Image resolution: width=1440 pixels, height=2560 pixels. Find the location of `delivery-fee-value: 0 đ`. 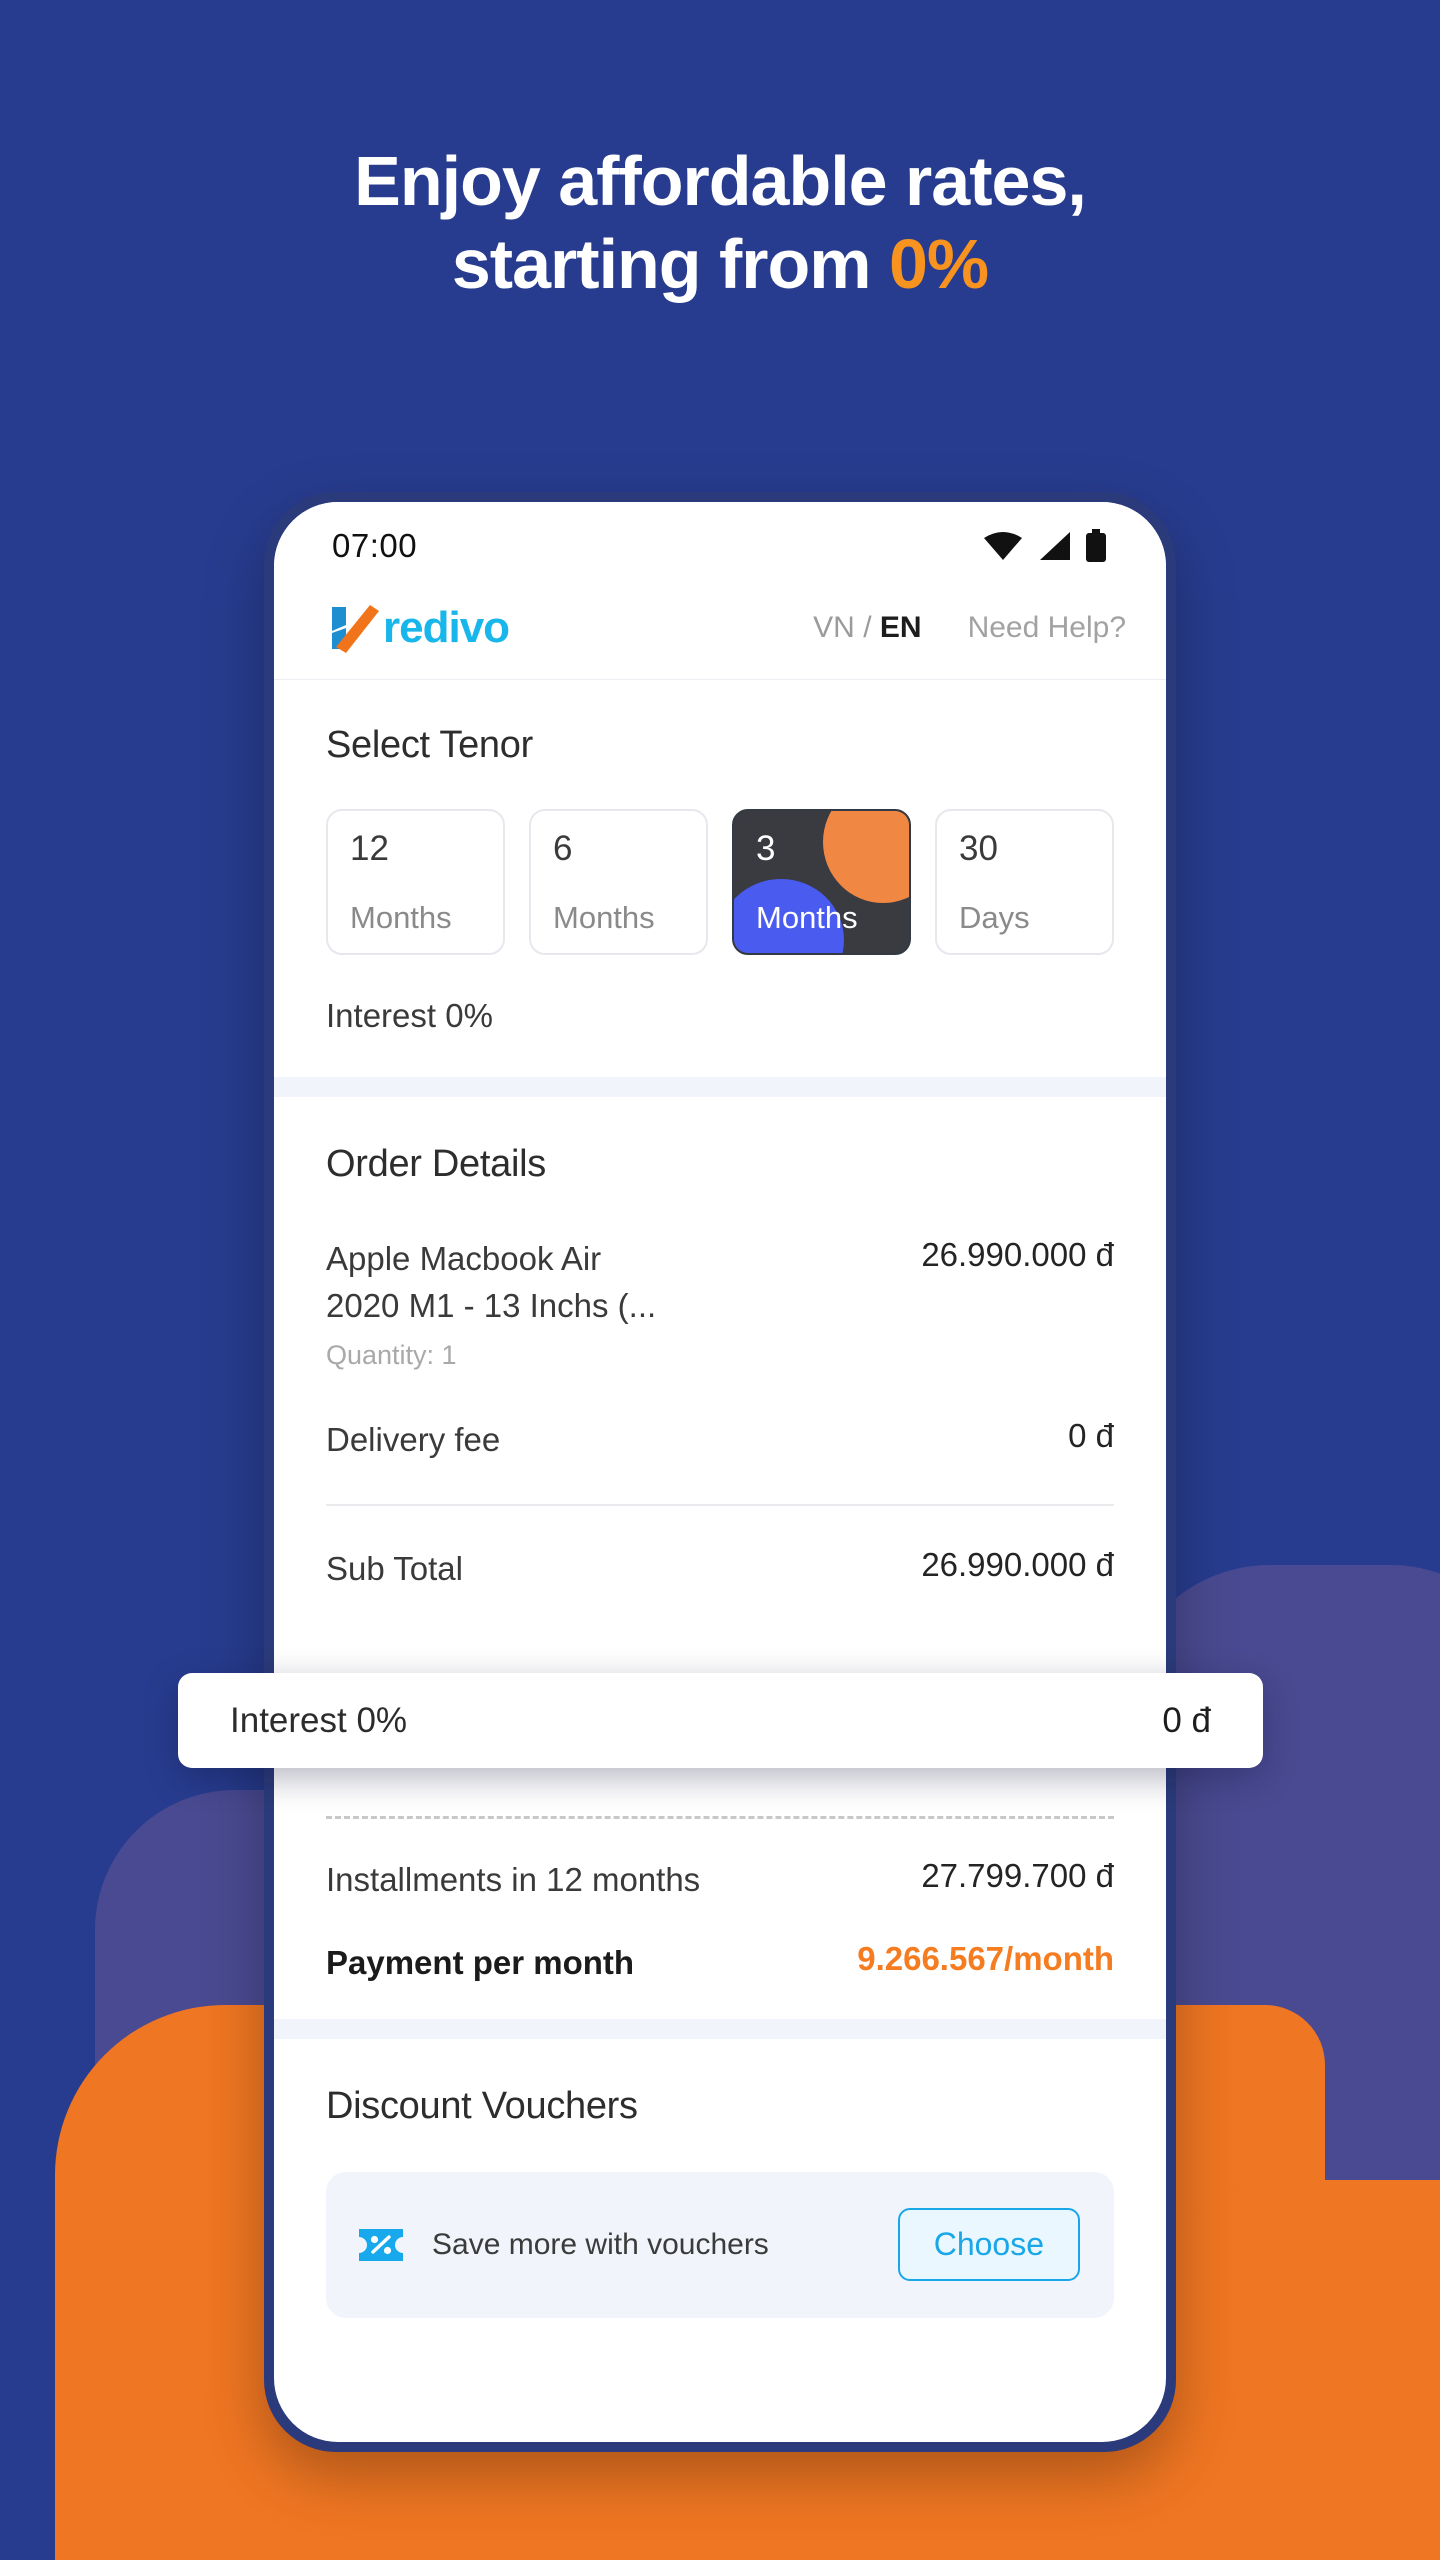

delivery-fee-value: 0 đ is located at coordinates (1091, 1435).